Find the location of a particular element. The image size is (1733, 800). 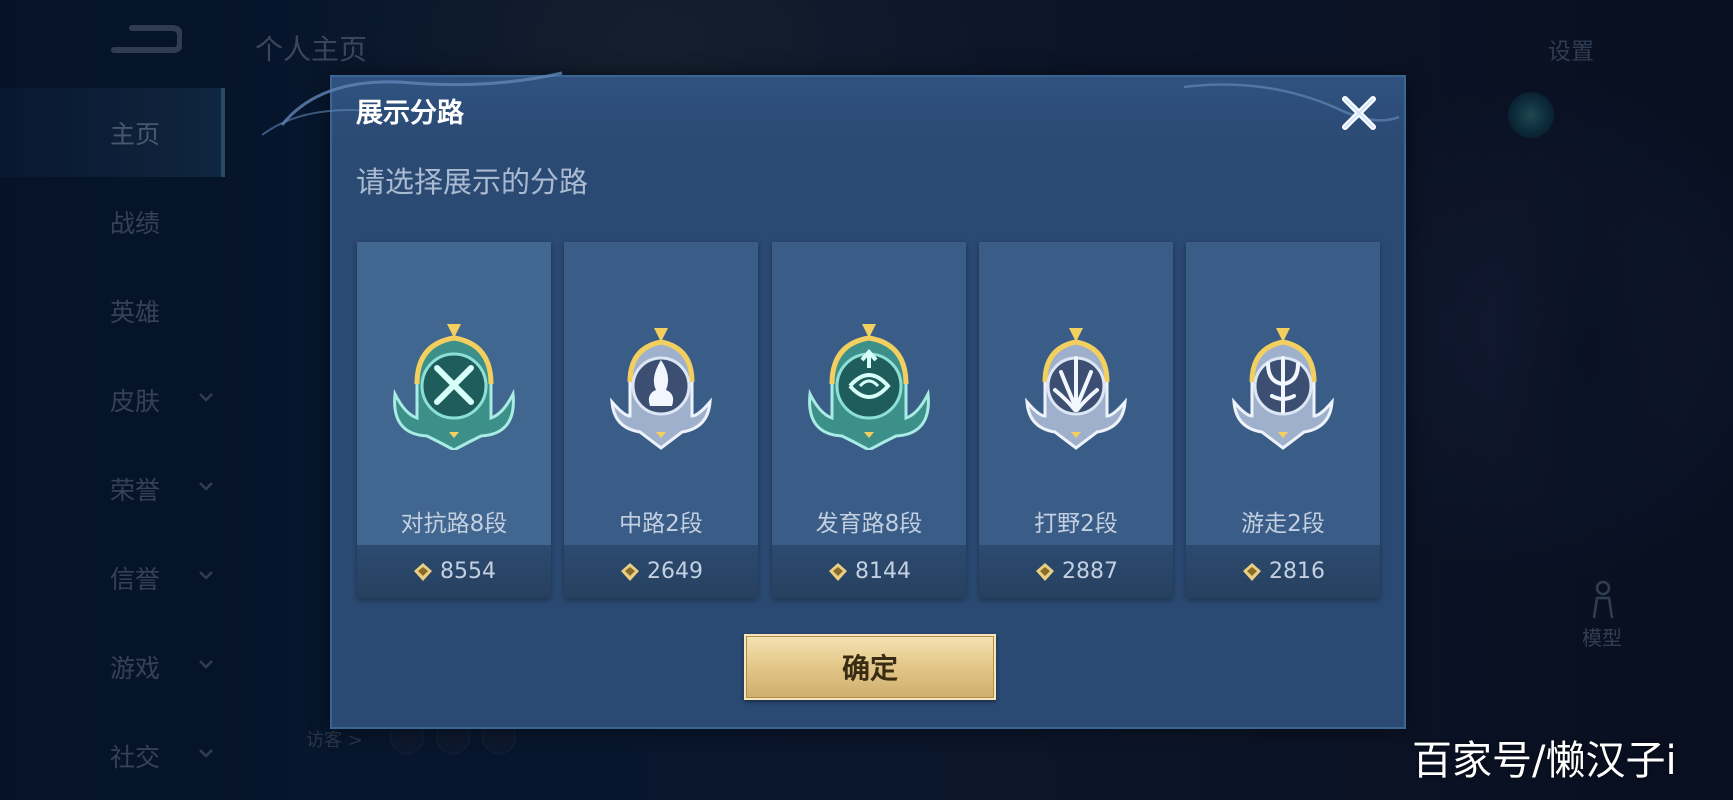

lane-points: 8144 is located at coordinates (883, 571).